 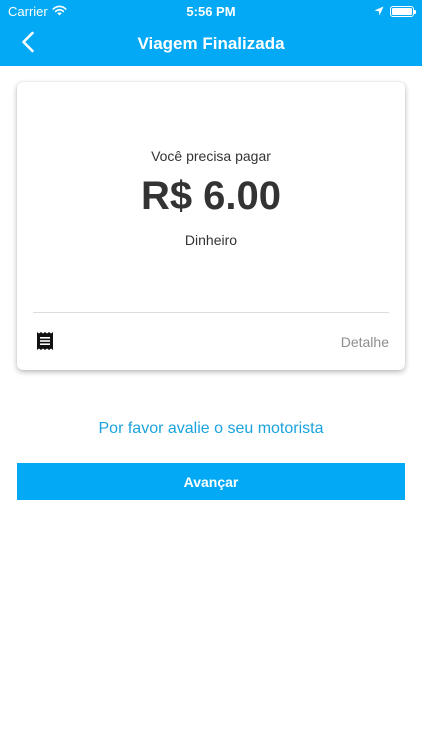 I want to click on rate-driver-link: Por favor avalie o seu motorista, so click(x=211, y=429).